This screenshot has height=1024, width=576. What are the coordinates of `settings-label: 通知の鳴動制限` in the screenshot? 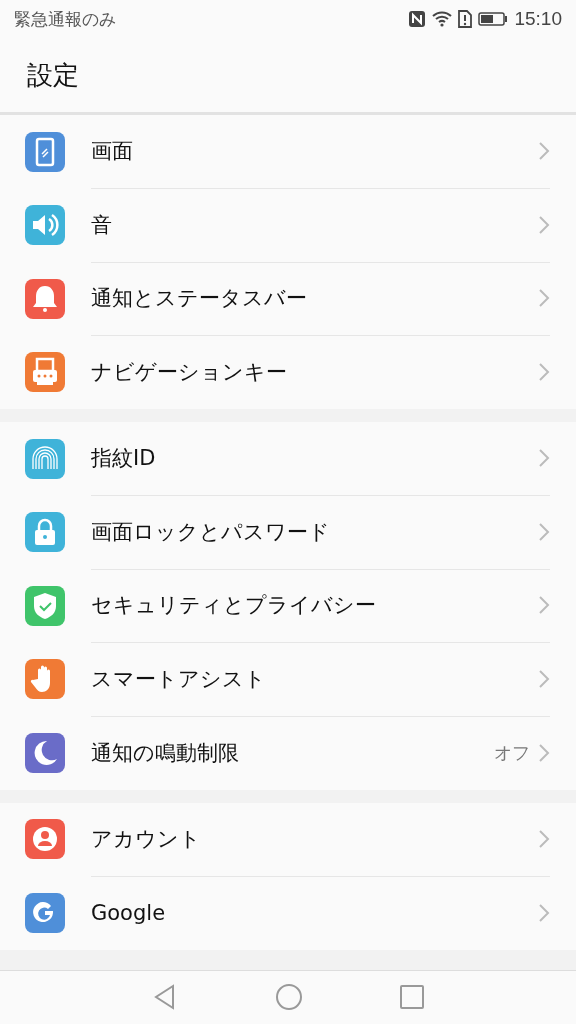 It's located at (165, 753).